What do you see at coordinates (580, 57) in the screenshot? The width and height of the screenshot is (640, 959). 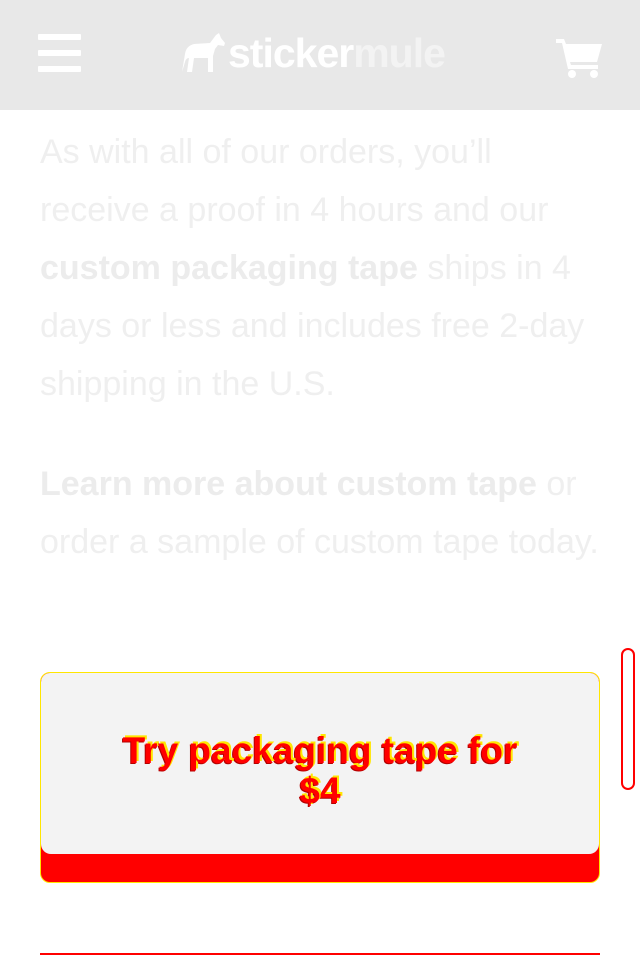 I see `shopping-cart-icon` at bounding box center [580, 57].